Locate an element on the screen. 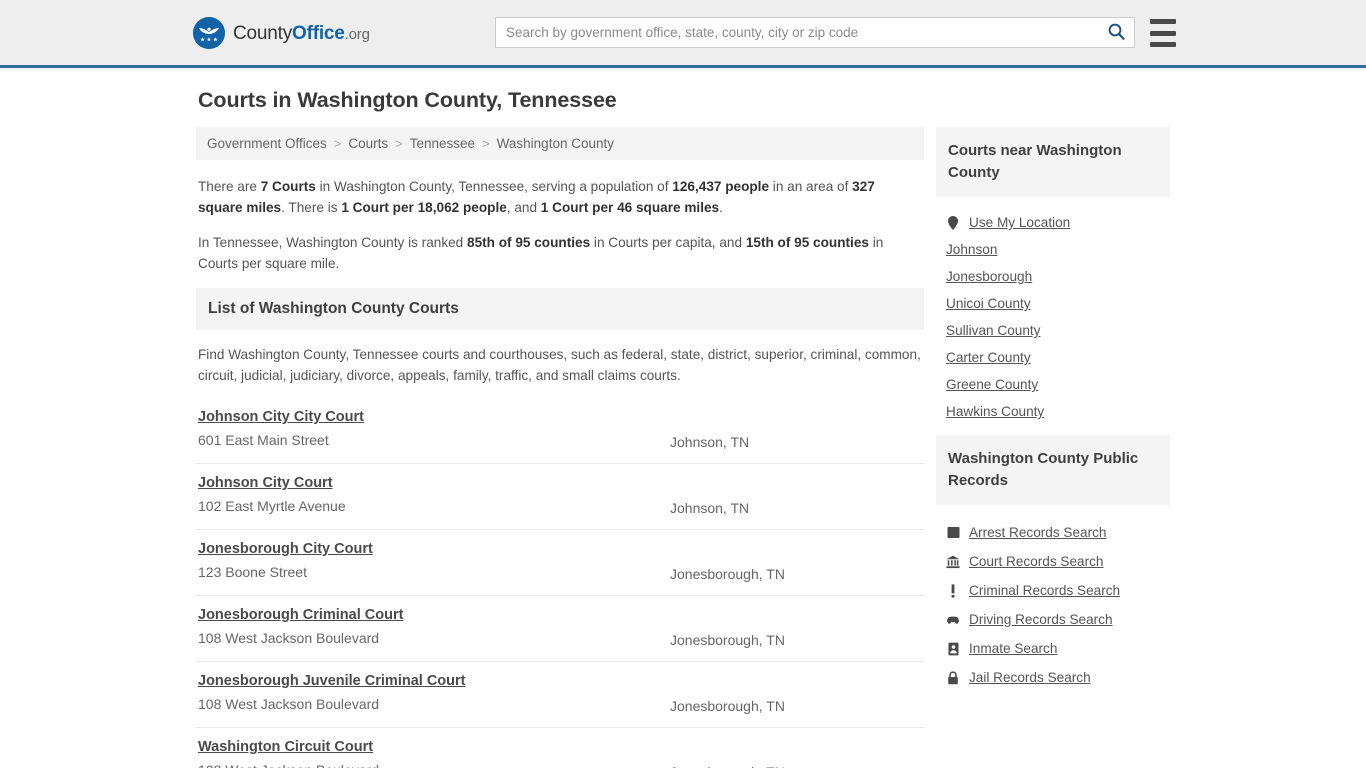 The image size is (1366, 768). driving-records-search-link: Driving Records Search is located at coordinates (1041, 619).